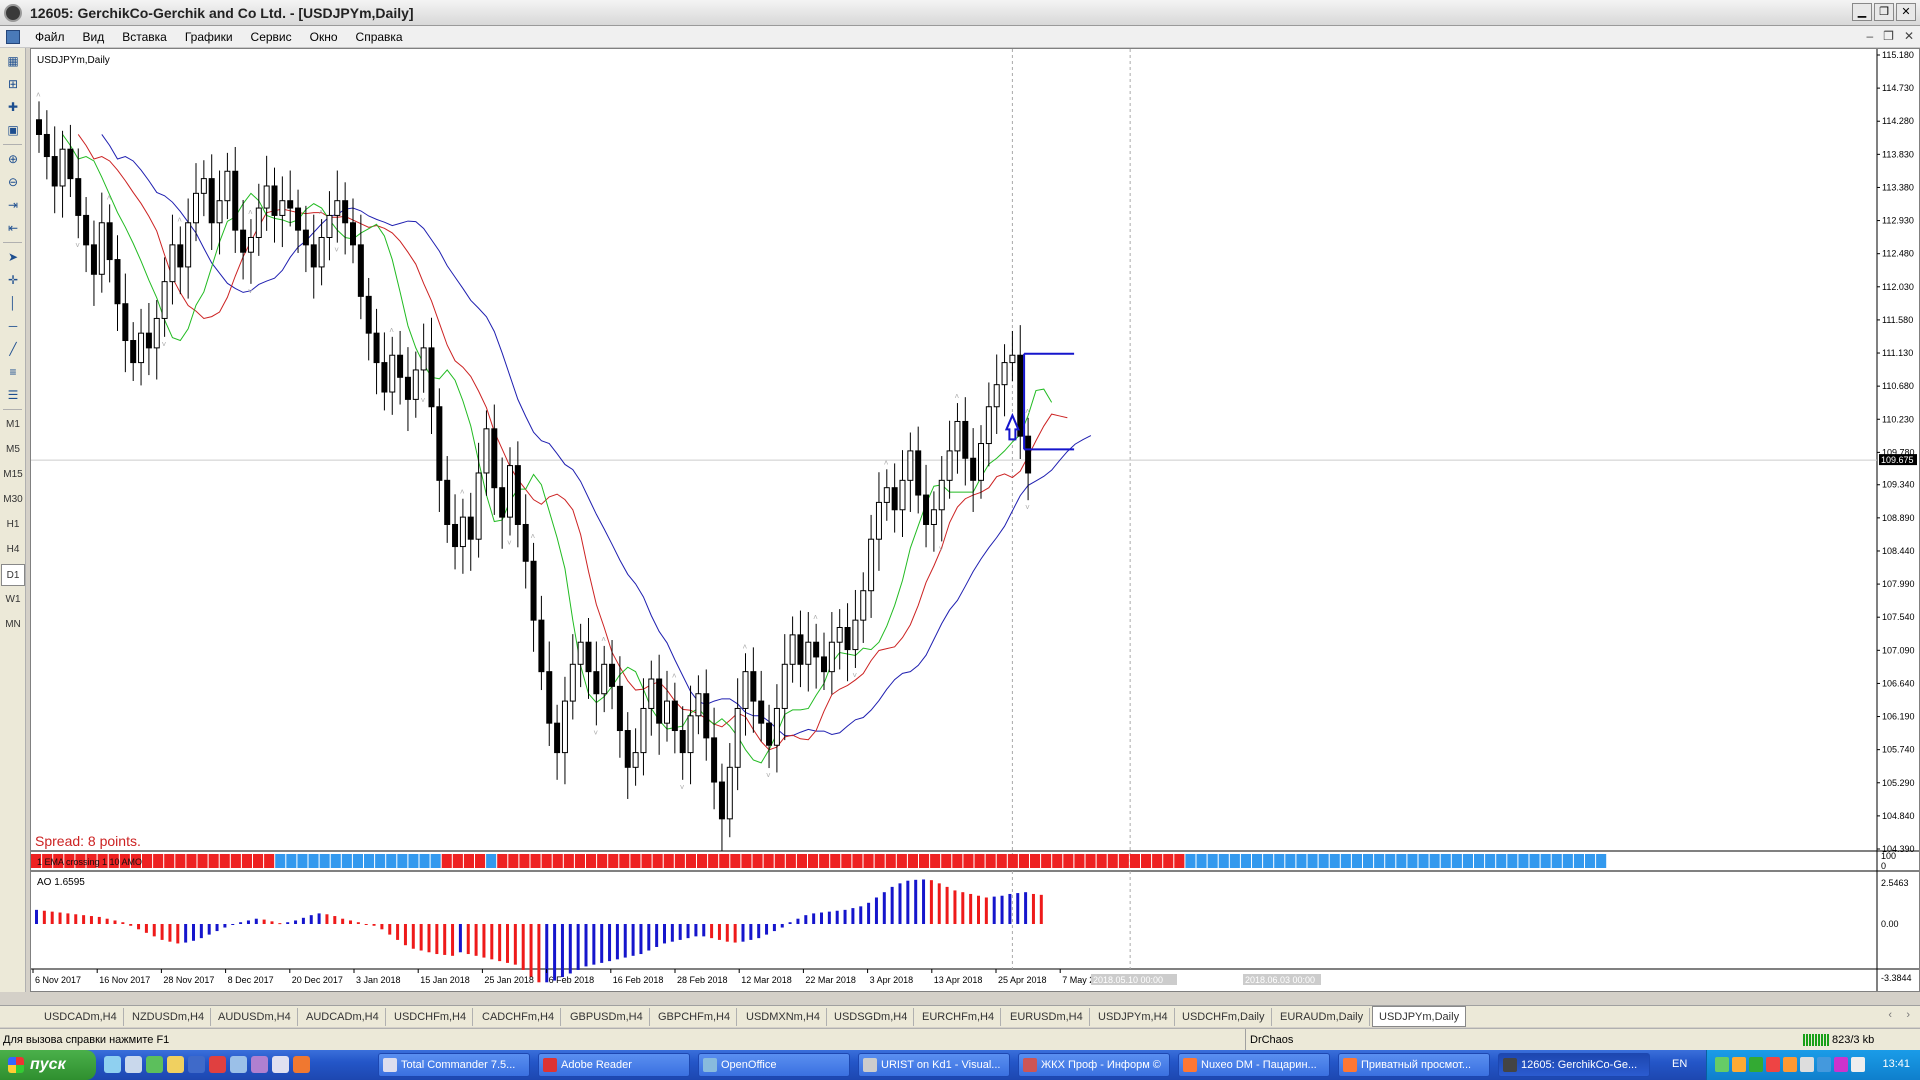 Image resolution: width=1920 pixels, height=1080 pixels. What do you see at coordinates (783, 1017) in the screenshot?
I see `tab-usdmxnm-h4: USDMXNm,H4` at bounding box center [783, 1017].